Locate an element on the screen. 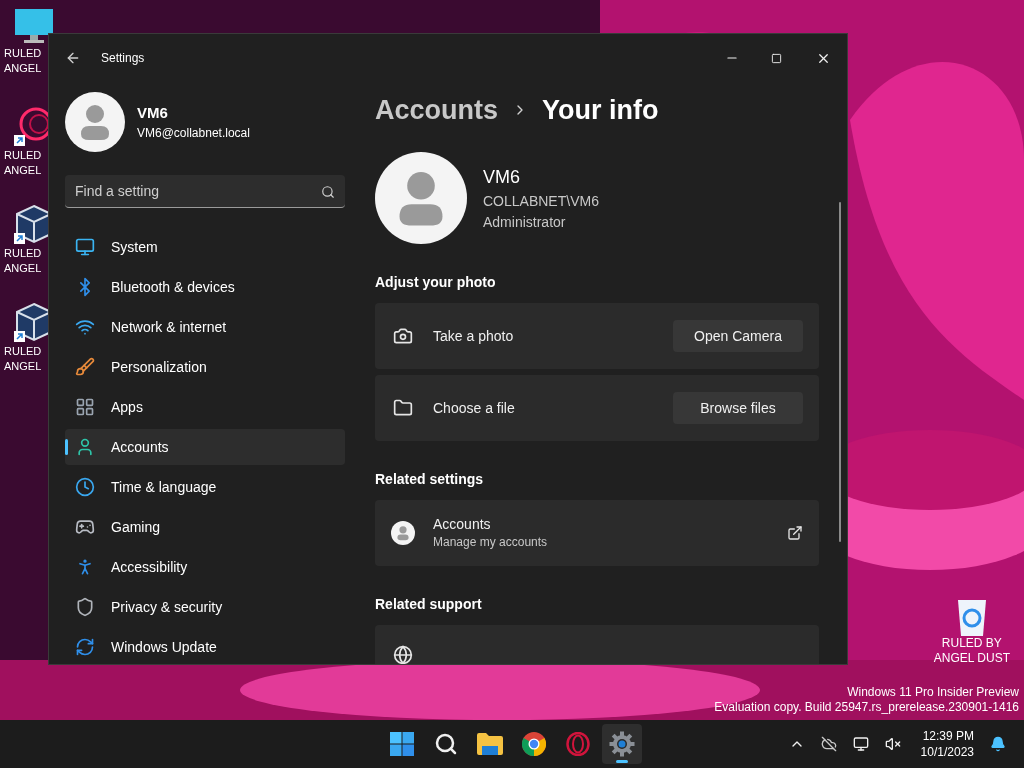 Image resolution: width=1024 pixels, height=768 pixels. build-info-text: Evaluation copy. Build 25947.rs_prerelease.230901-1416 is located at coordinates (866, 707).